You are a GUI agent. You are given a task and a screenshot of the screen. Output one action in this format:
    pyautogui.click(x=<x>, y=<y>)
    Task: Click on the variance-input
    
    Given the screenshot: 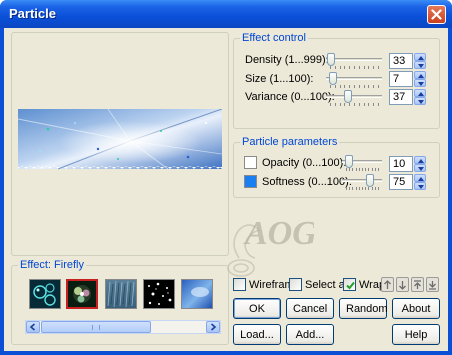 What is the action you would take?
    pyautogui.click(x=401, y=97)
    